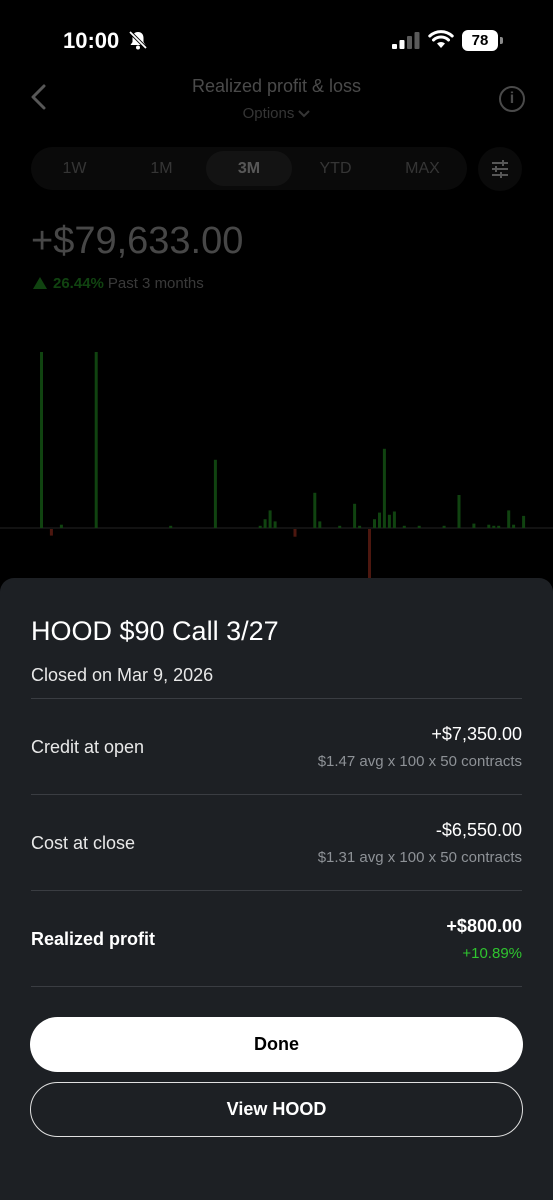  What do you see at coordinates (138, 40) in the screenshot?
I see `bell-slash-icon` at bounding box center [138, 40].